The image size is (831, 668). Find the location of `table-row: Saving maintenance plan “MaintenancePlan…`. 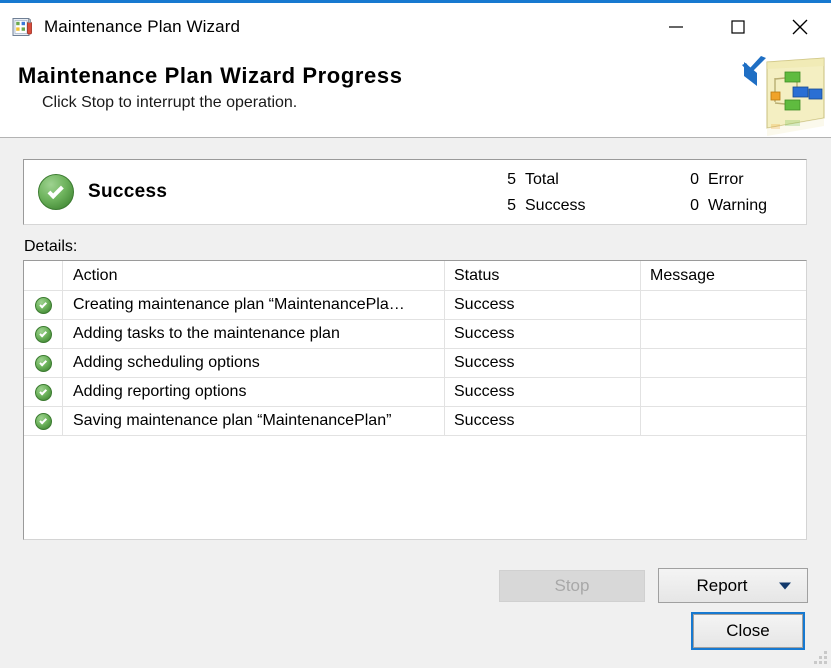

table-row: Saving maintenance plan “MaintenancePlan… is located at coordinates (415, 421).